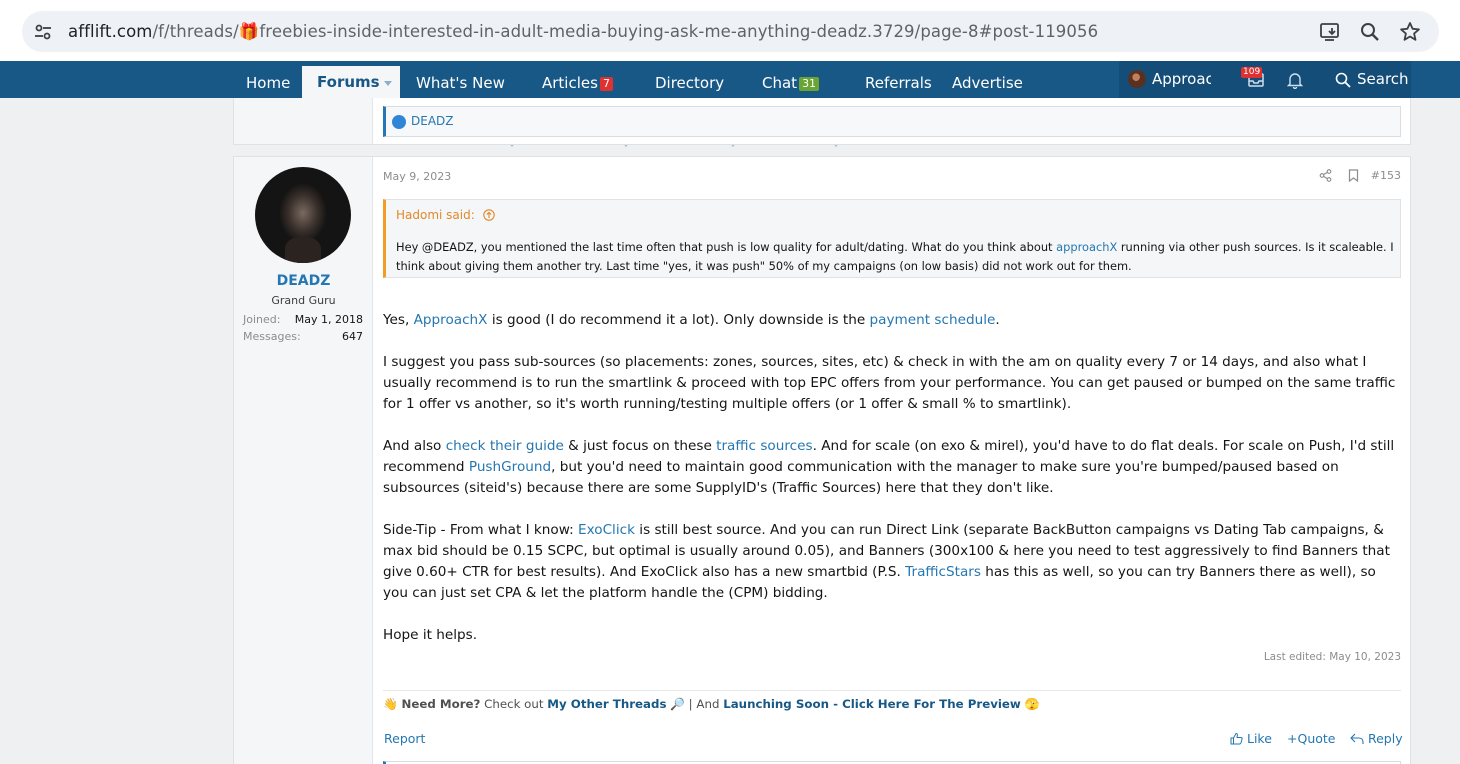  What do you see at coordinates (1086, 247) in the screenshot?
I see `quote-link-approachx: approachX` at bounding box center [1086, 247].